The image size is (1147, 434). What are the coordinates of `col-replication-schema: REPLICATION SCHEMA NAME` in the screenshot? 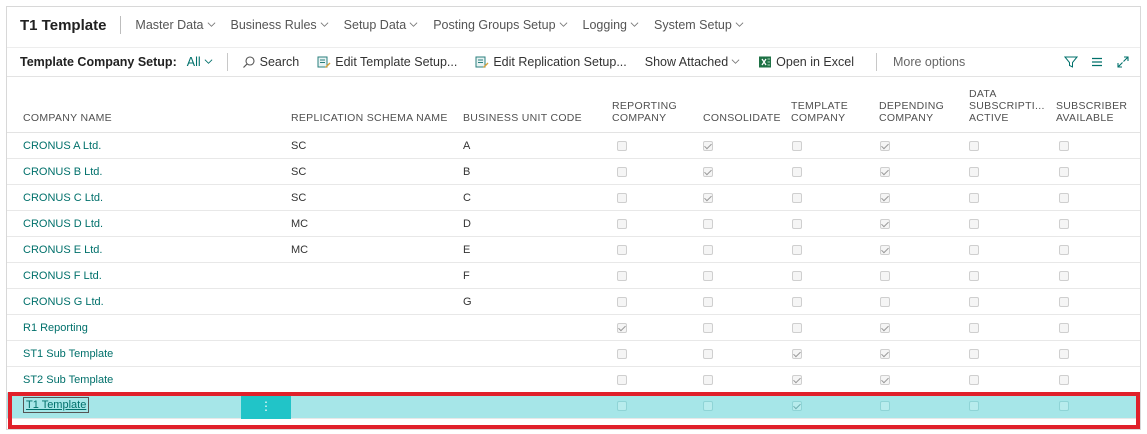 It's located at (369, 118).